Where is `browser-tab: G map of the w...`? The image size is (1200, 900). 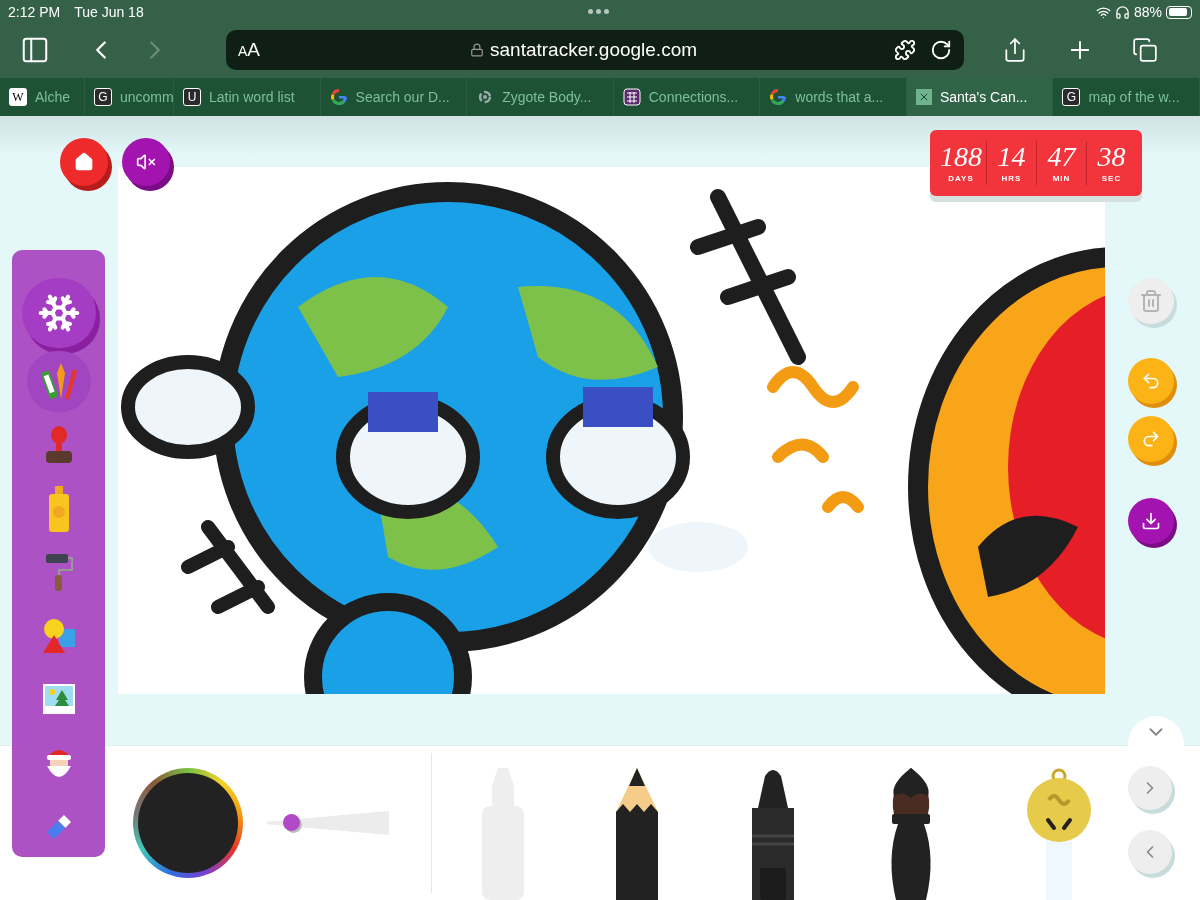
browser-tab: G map of the w... is located at coordinates (1126, 97).